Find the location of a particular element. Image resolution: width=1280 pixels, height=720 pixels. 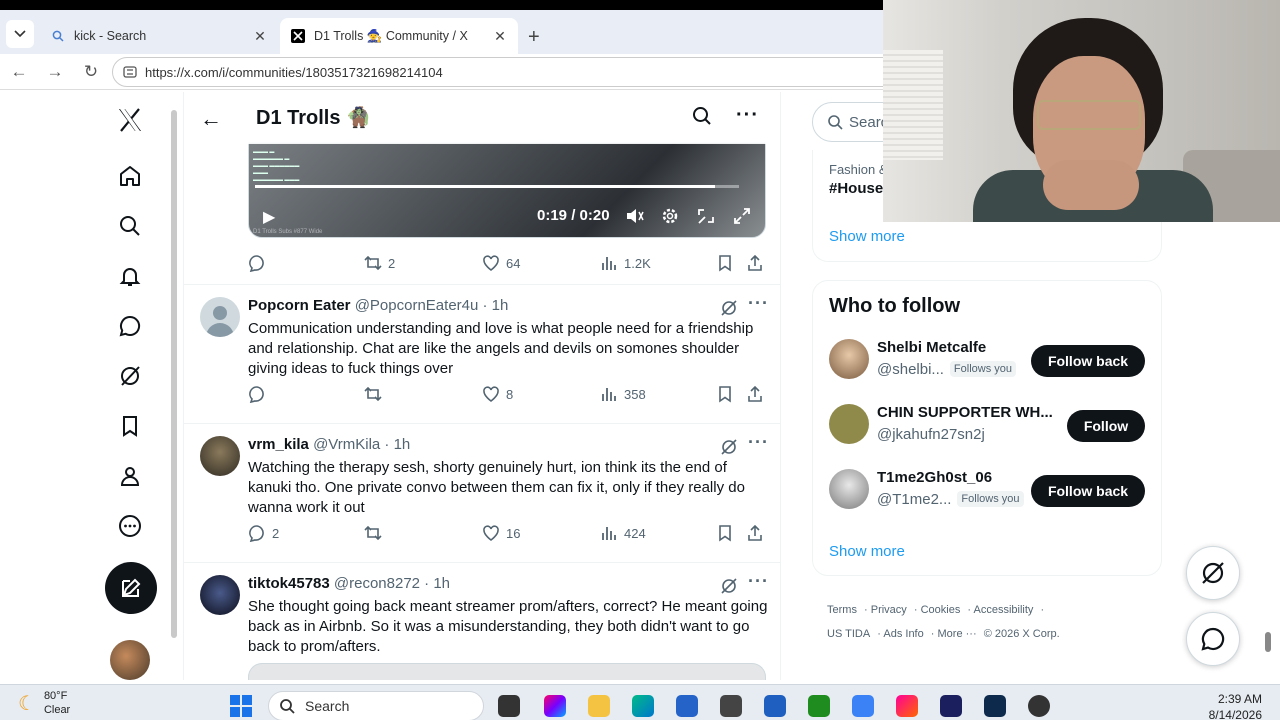

terms-link: Terms is located at coordinates (842, 610).